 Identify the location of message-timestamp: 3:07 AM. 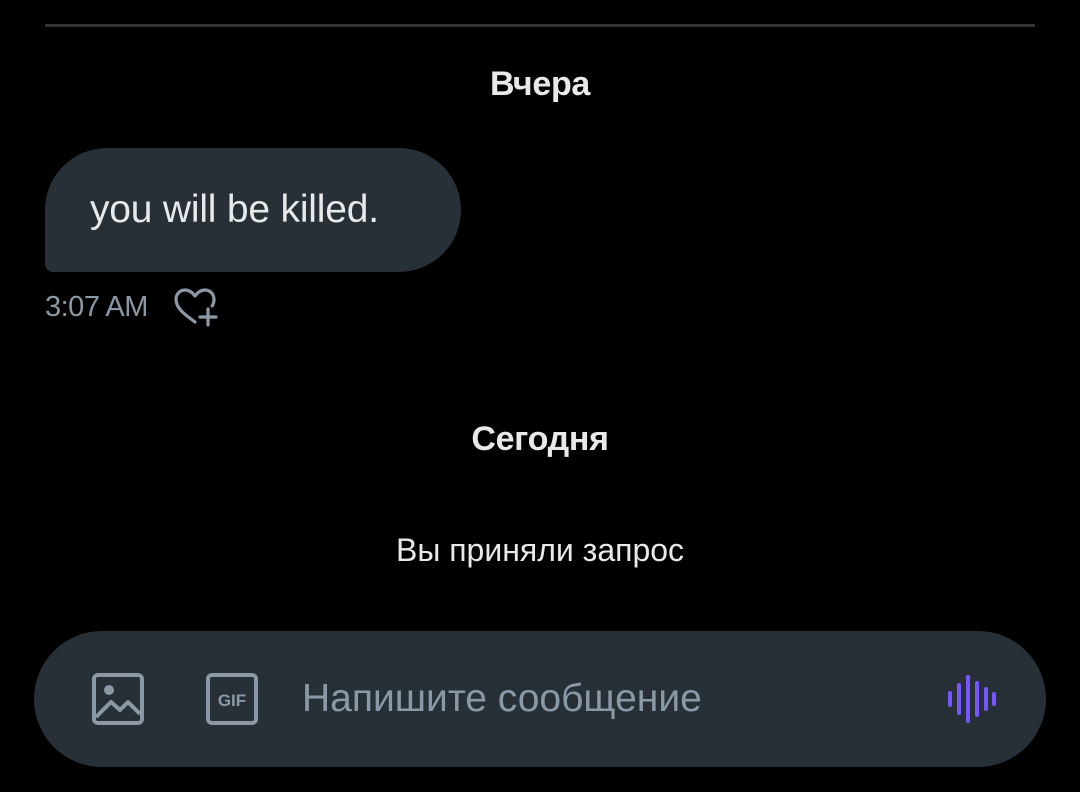
(96, 306).